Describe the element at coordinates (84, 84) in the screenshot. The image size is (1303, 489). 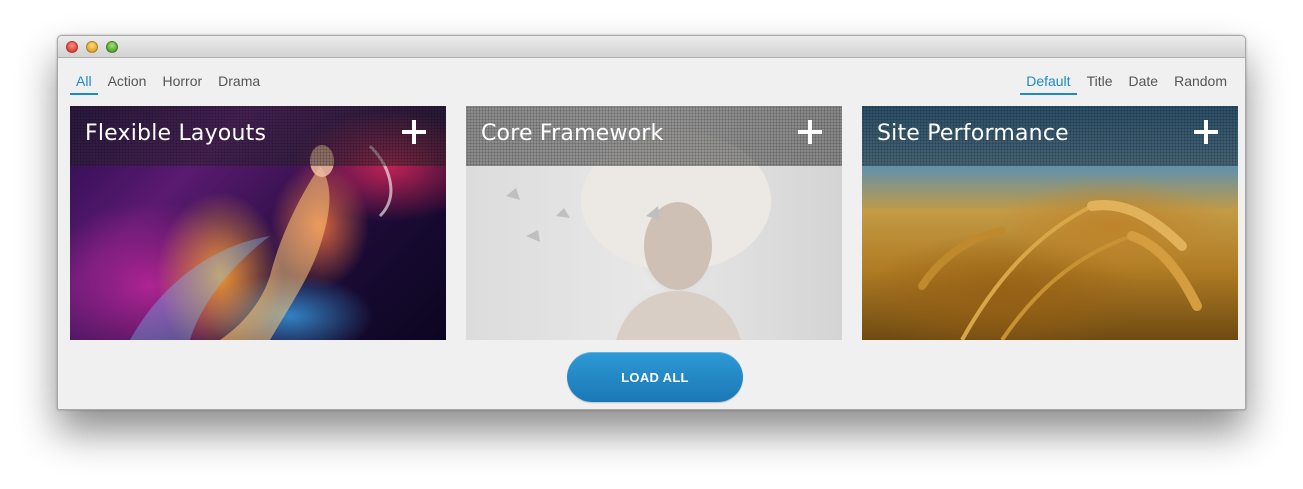
I see `filter-all: All` at that location.